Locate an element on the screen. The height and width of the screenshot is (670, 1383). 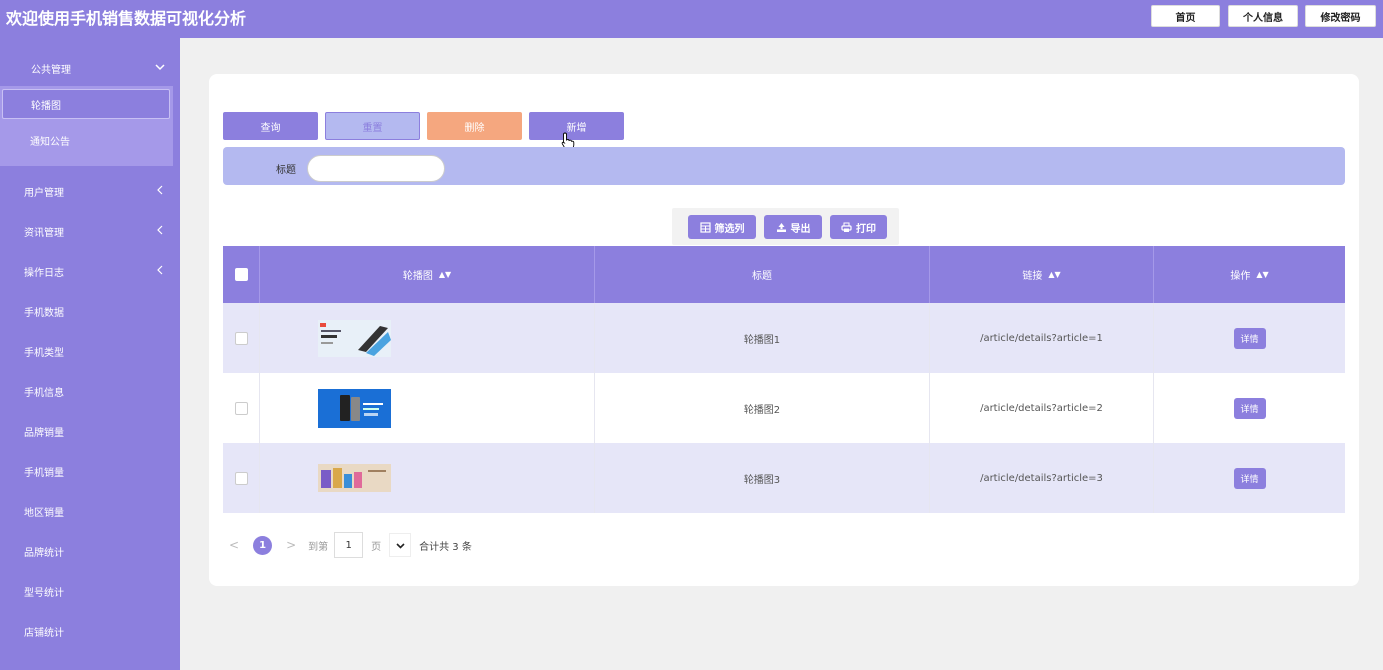
sidebar-item-label: 手机信息 is located at coordinates (44, 393).